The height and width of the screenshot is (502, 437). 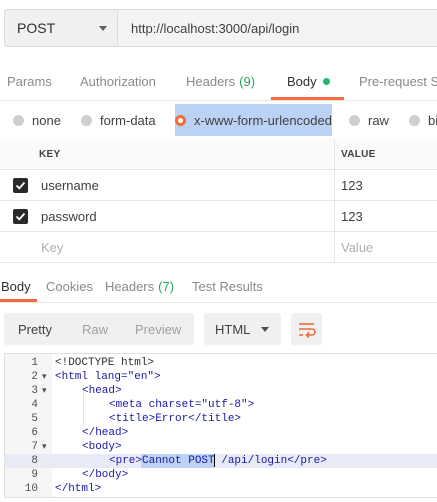 I want to click on tab-headers: Headers (9), so click(x=220, y=81).